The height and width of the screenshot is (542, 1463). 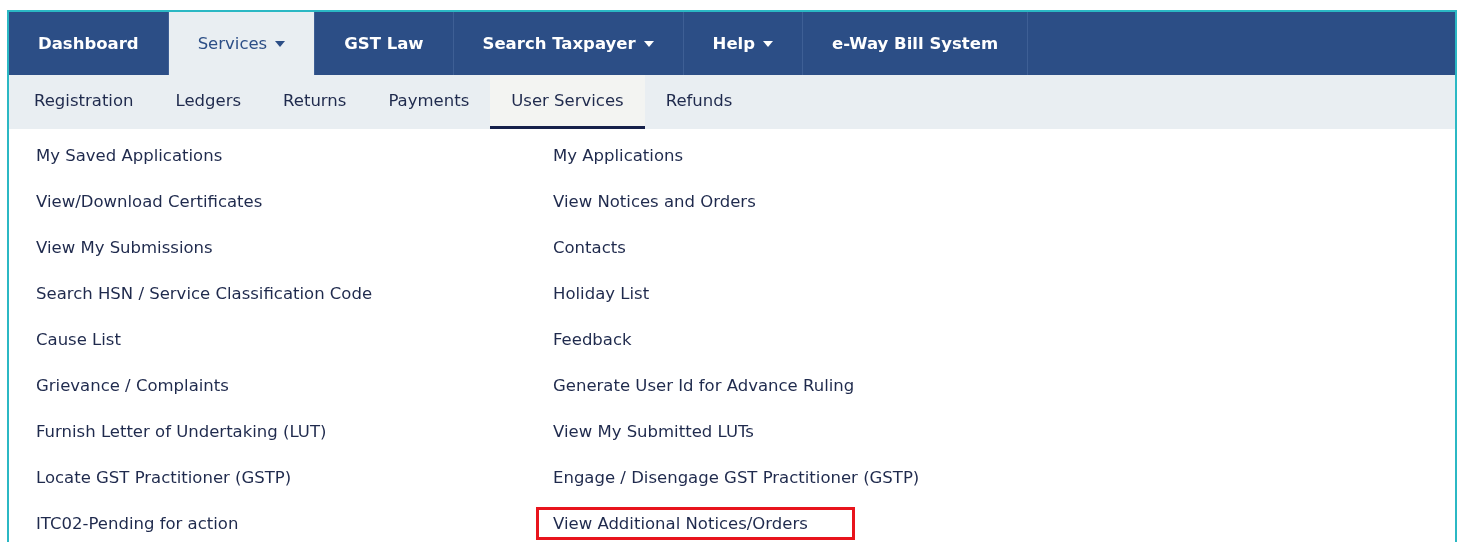 I want to click on menu-link: View Additional Notices/Orders, so click(x=695, y=523).